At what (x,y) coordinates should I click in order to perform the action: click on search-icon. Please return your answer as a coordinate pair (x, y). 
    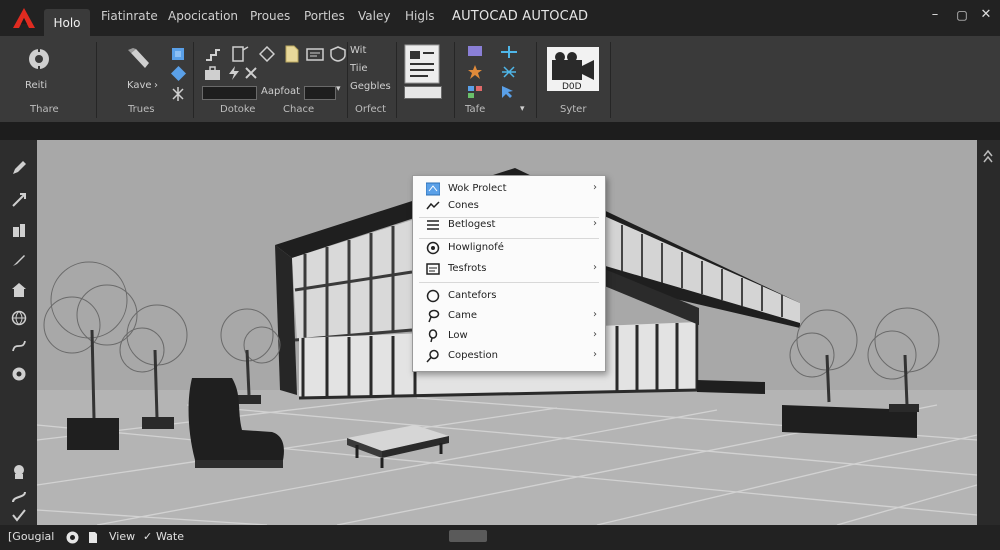
    Looking at the image, I should click on (432, 356).